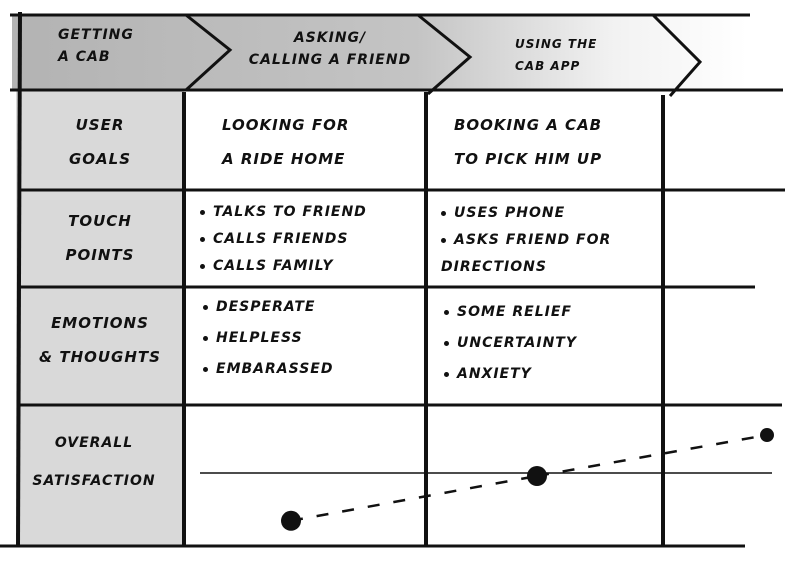 Image resolution: width=800 pixels, height=566 pixels. I want to click on stage-header-1-line-1: Getting, so click(96, 35).